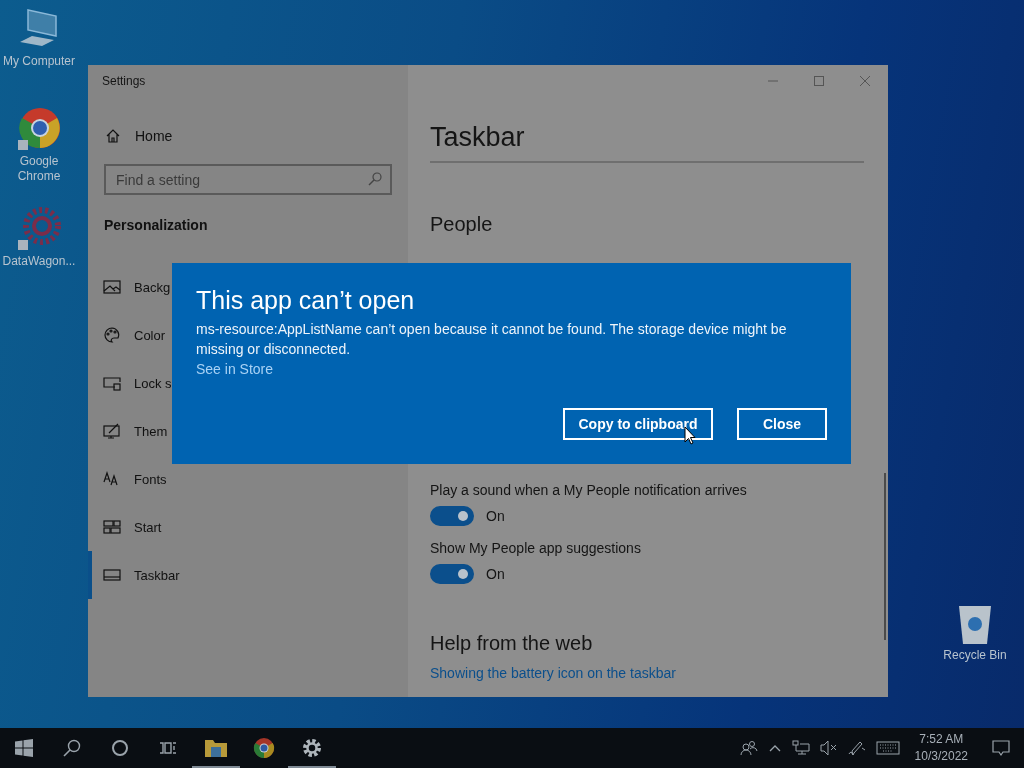 The width and height of the screenshot is (1024, 768). What do you see at coordinates (589, 490) in the screenshot?
I see `toggle-label: Play a sound when a My People notification arrives` at bounding box center [589, 490].